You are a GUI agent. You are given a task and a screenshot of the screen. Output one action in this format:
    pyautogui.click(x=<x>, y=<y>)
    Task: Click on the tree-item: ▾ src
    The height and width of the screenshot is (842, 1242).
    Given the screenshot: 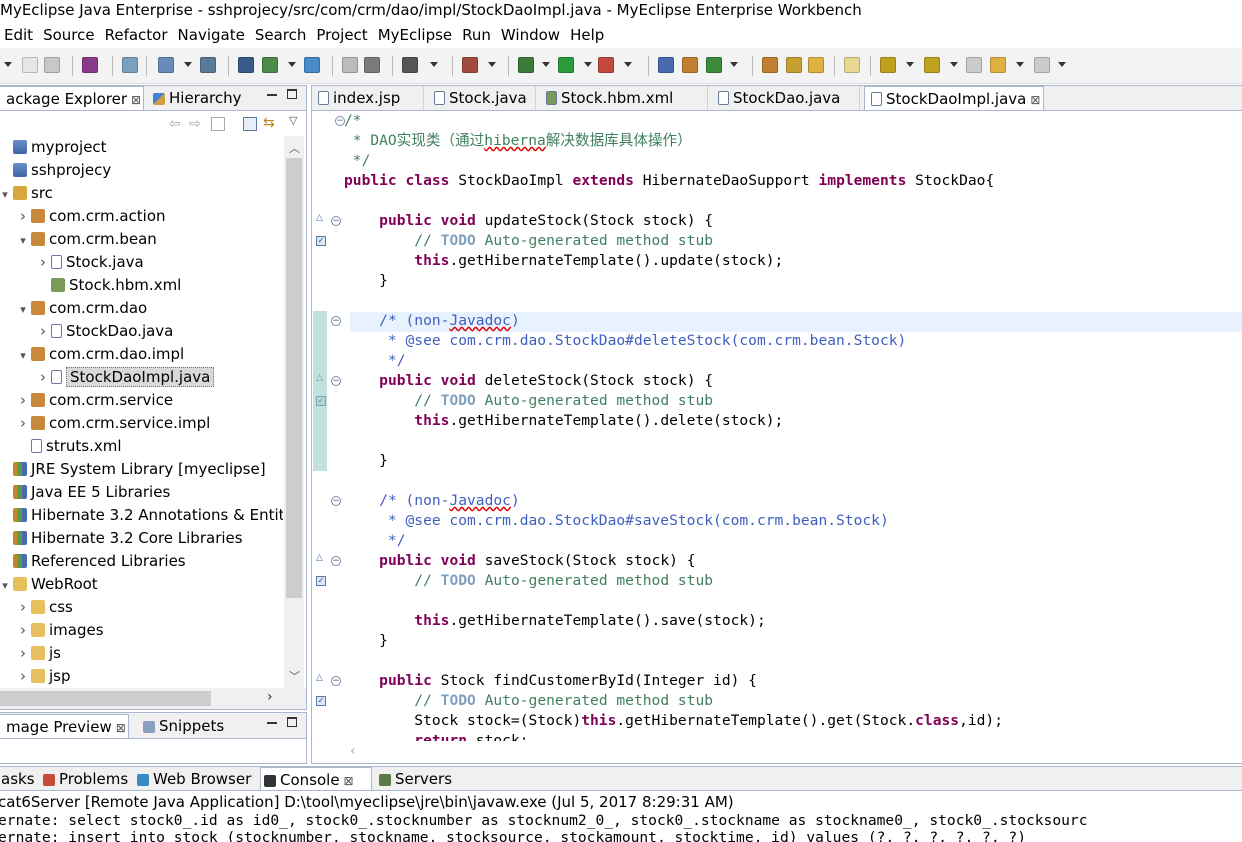 What is the action you would take?
    pyautogui.click(x=141, y=193)
    